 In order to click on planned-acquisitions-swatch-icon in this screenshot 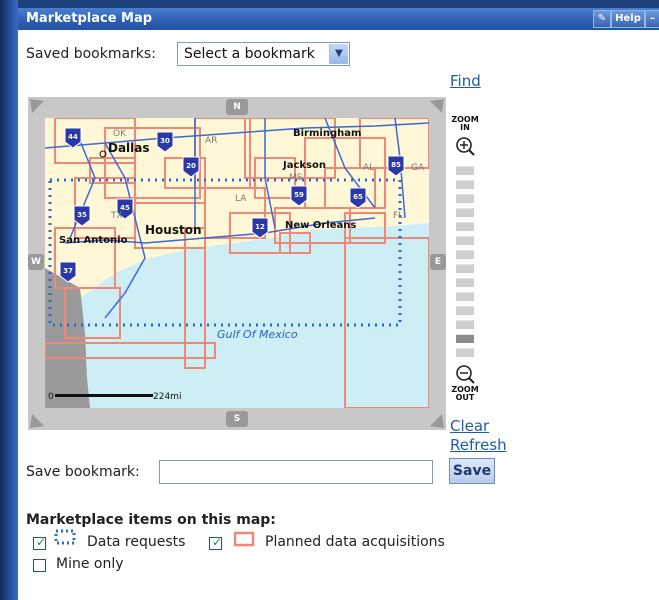, I will do `click(244, 539)`.